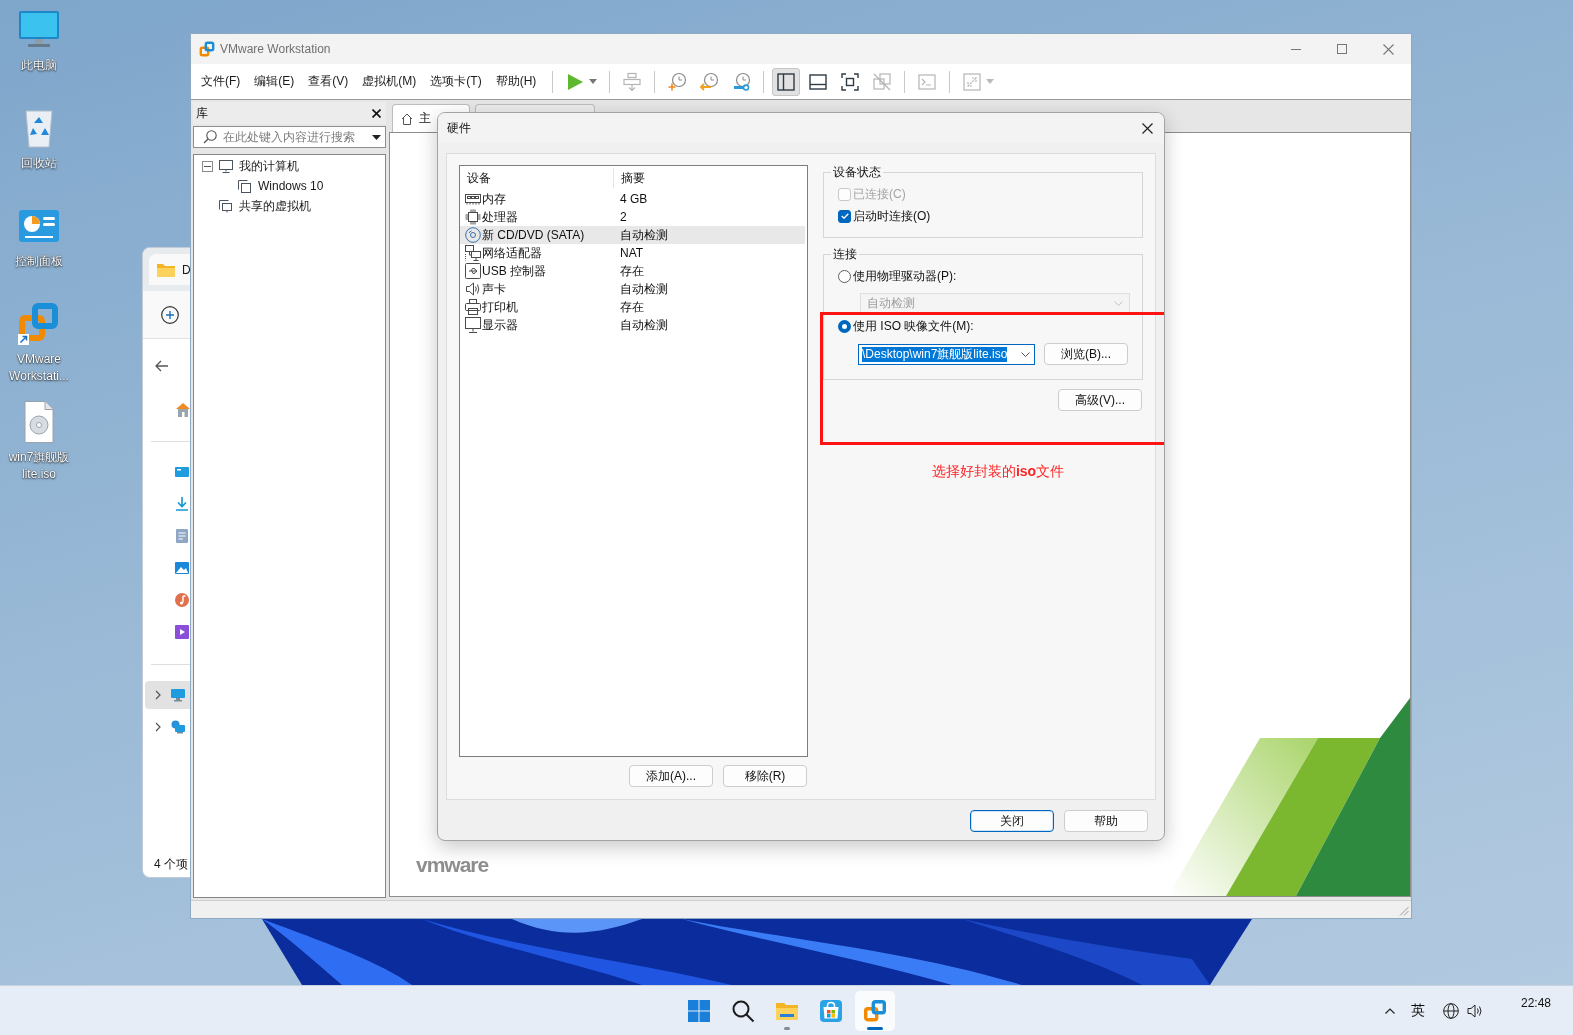 The height and width of the screenshot is (1035, 1573). I want to click on device-summary: 4 GB, so click(633, 199).